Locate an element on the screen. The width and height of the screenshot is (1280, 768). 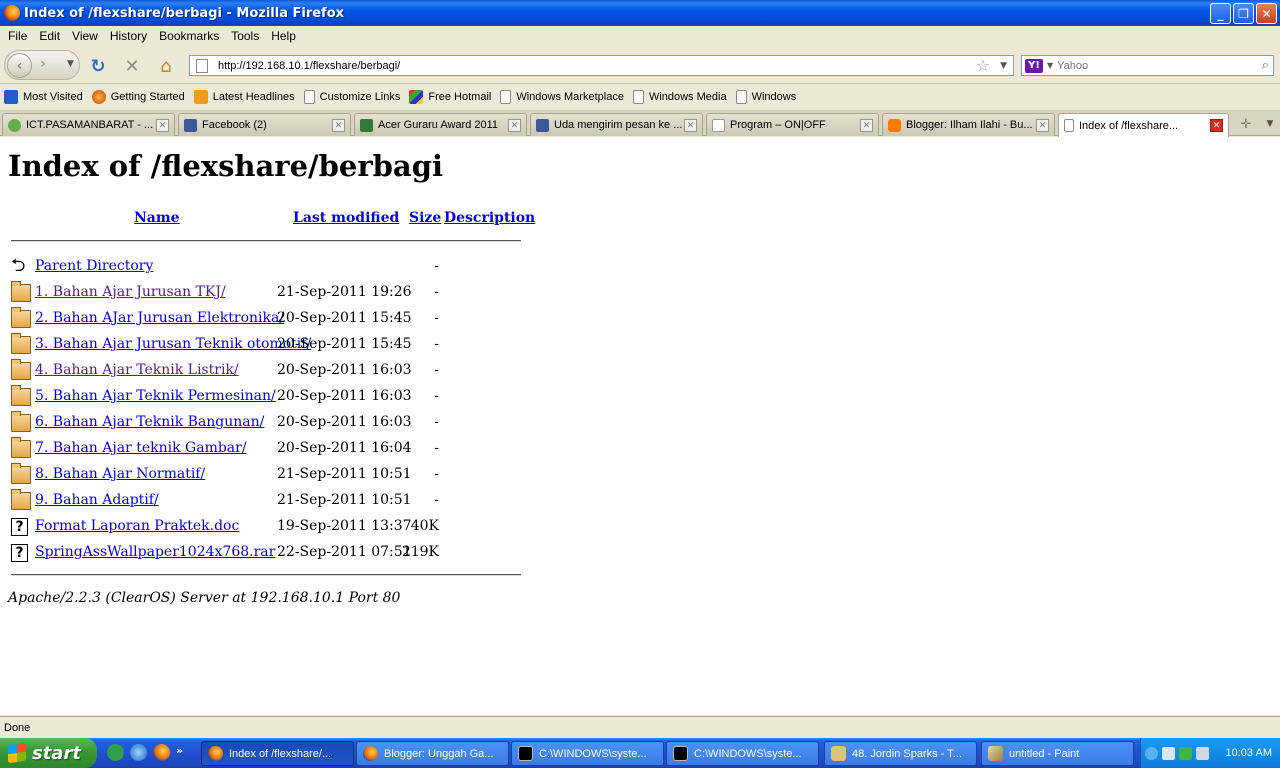
parent-directory-link: Parent Directory is located at coordinates (94, 266).